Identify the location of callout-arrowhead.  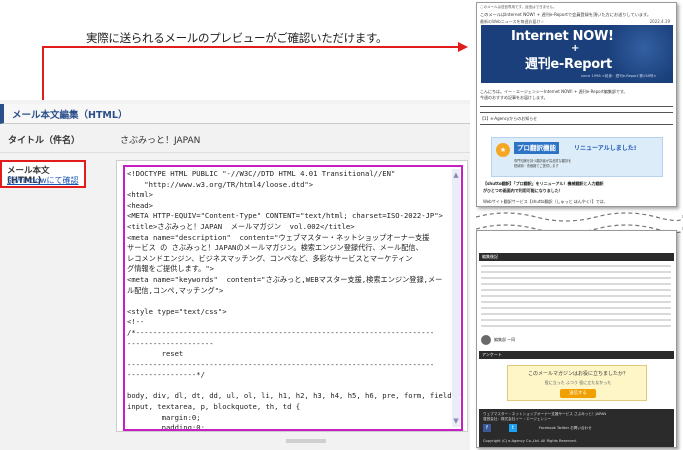
(463, 47).